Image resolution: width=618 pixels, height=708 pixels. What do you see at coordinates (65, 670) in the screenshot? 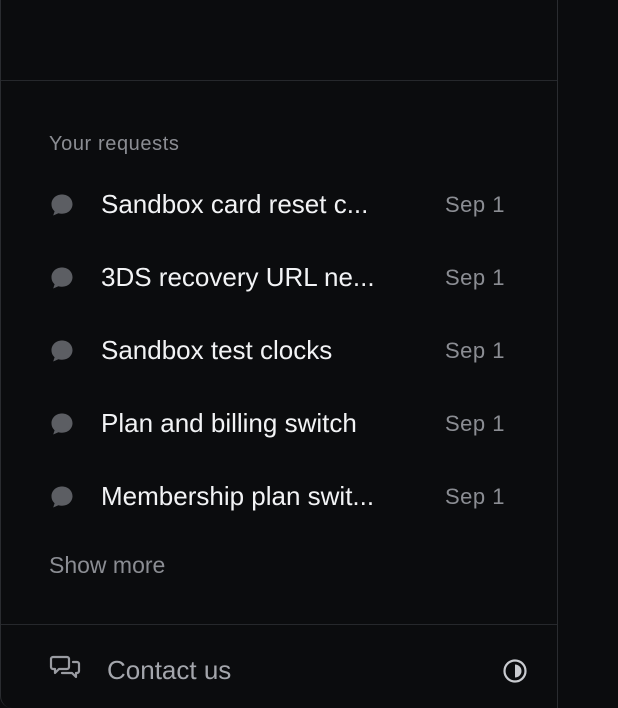
I see `chat-bubbles-icon` at bounding box center [65, 670].